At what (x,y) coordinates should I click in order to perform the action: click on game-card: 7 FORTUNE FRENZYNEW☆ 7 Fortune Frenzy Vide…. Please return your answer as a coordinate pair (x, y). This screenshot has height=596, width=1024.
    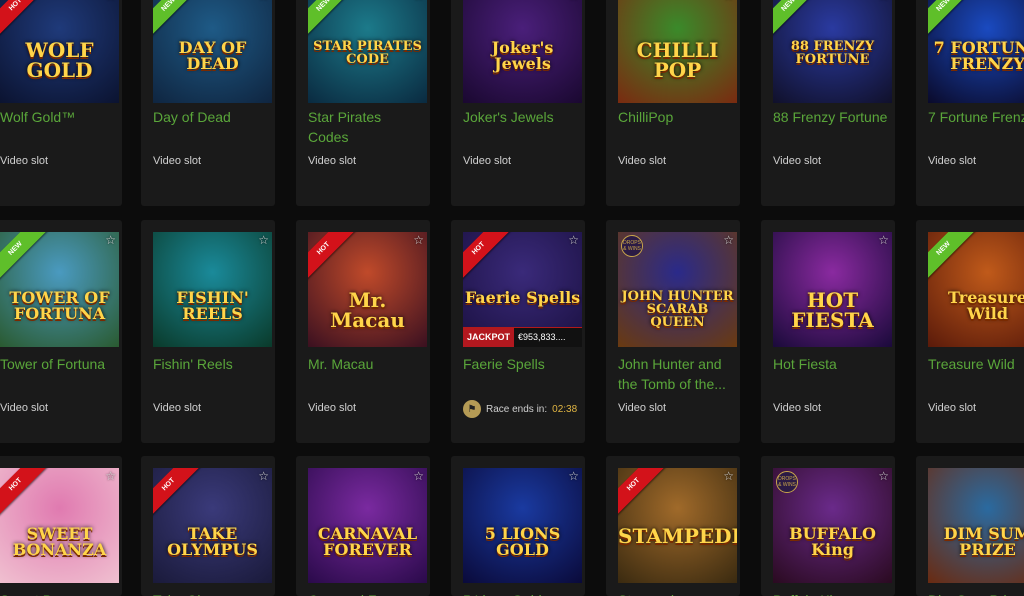
    Looking at the image, I should click on (970, 103).